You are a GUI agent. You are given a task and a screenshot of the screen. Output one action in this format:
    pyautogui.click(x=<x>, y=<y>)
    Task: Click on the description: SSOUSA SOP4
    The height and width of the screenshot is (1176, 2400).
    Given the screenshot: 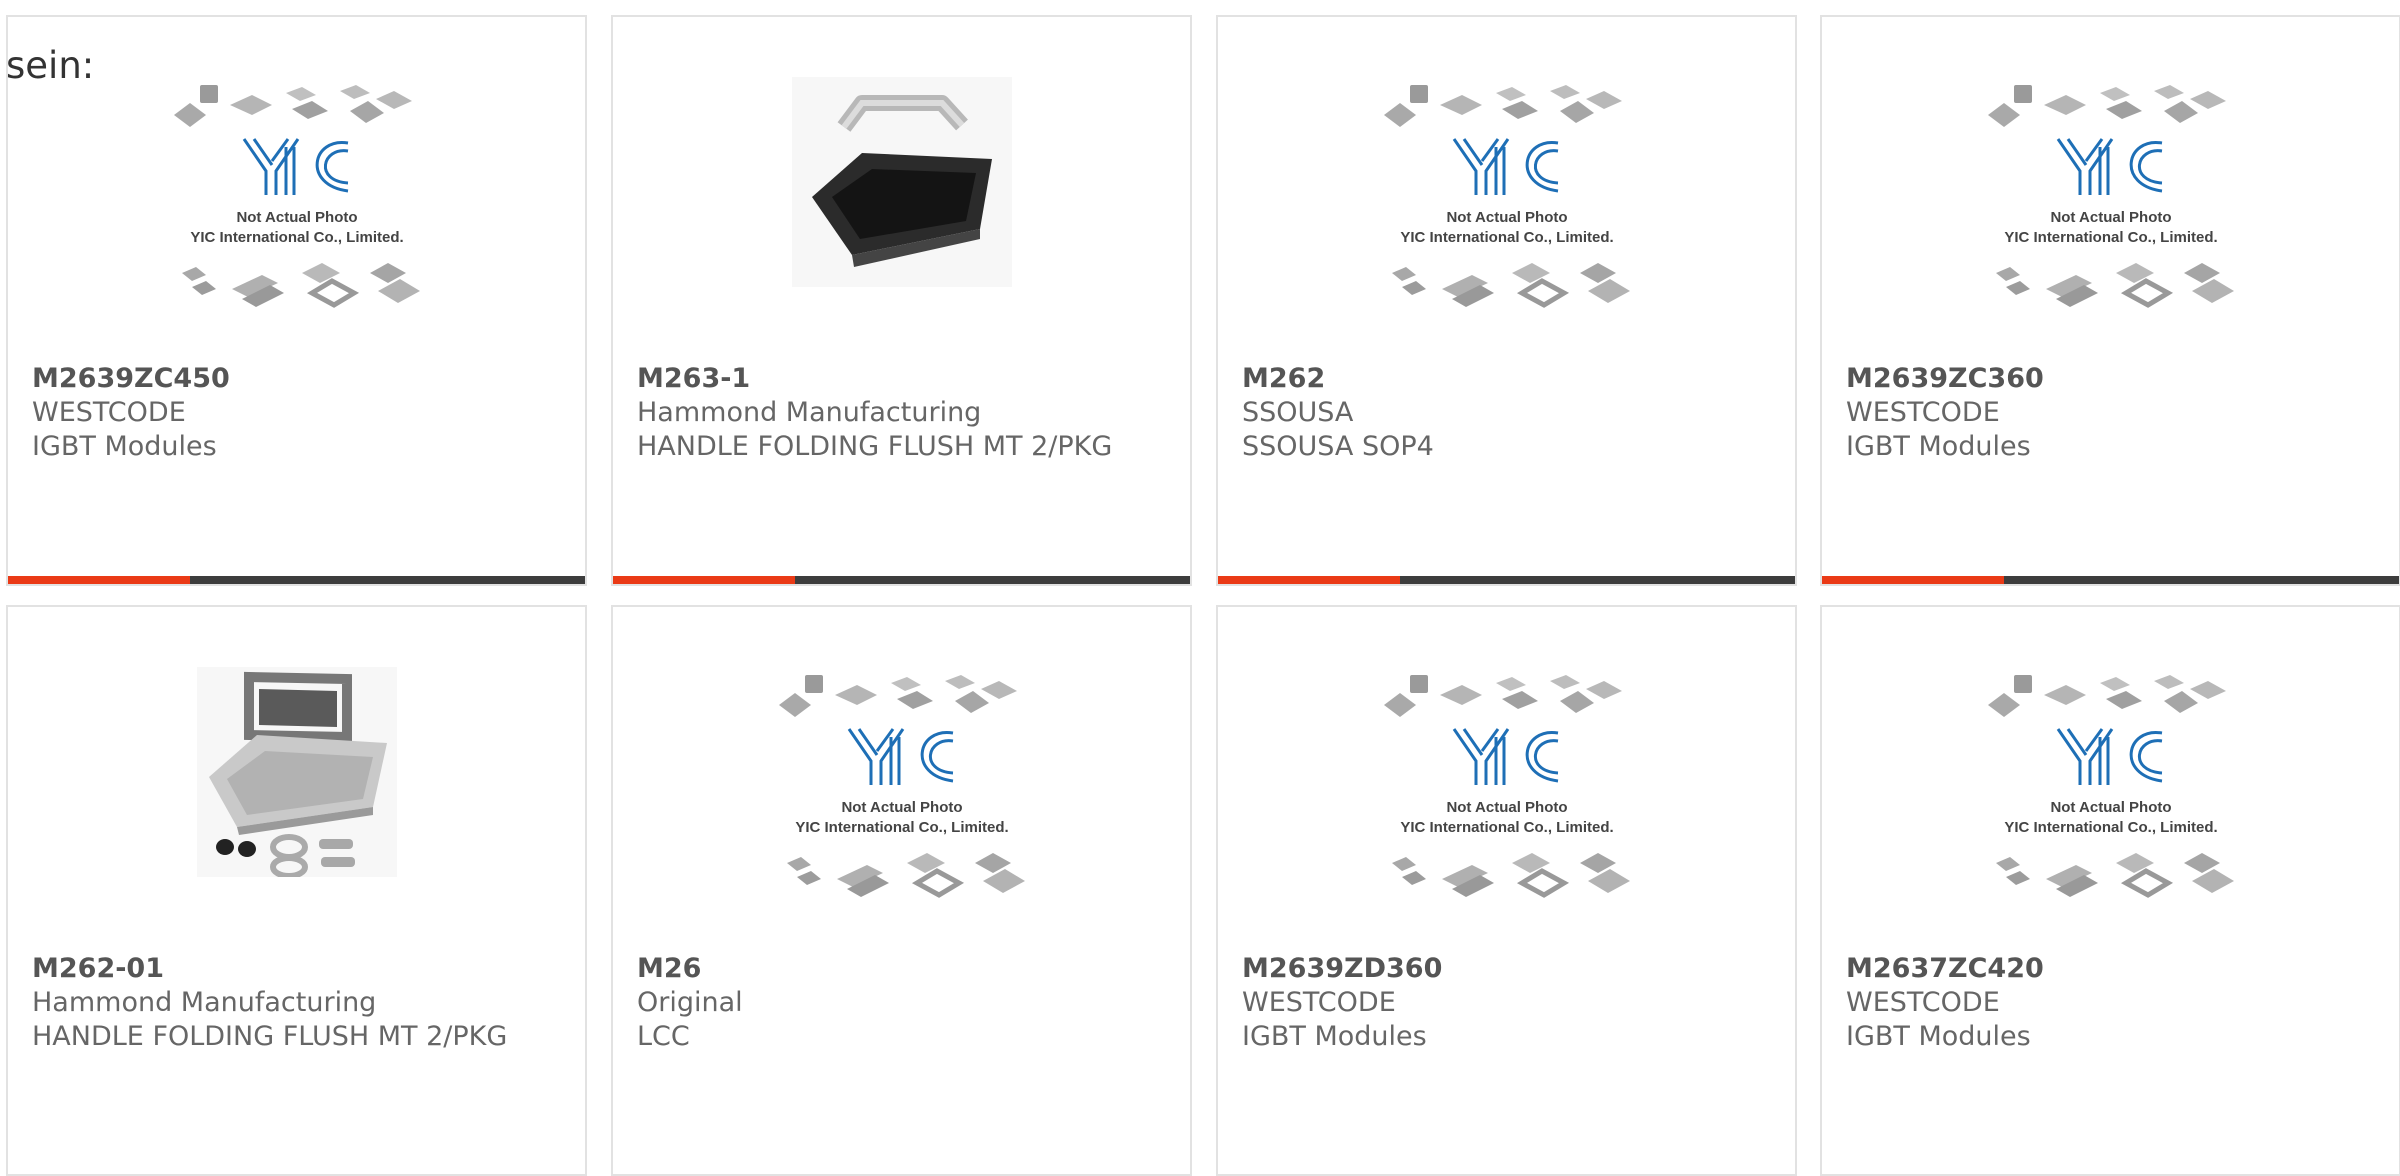 What is the action you would take?
    pyautogui.click(x=1338, y=446)
    